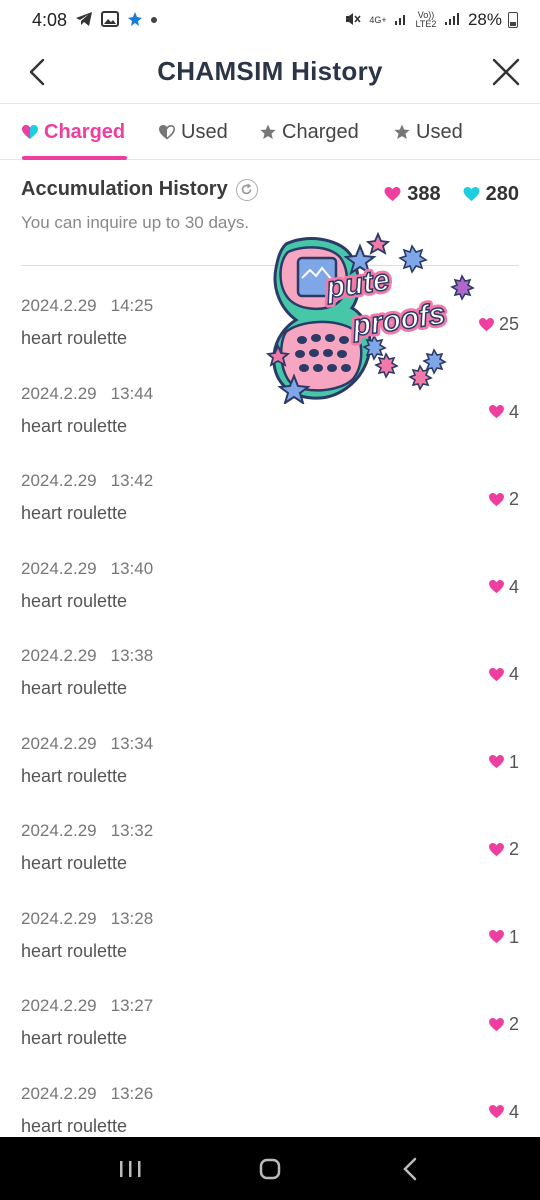  I want to click on recent-apps-icon, so click(130, 1168).